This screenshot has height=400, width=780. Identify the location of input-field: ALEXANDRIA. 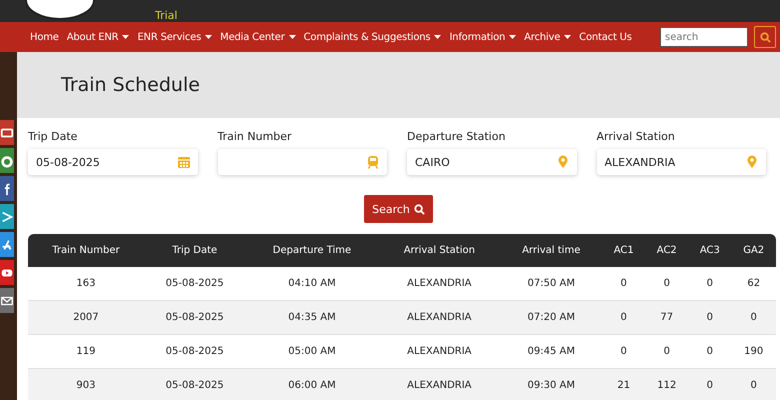
(681, 162).